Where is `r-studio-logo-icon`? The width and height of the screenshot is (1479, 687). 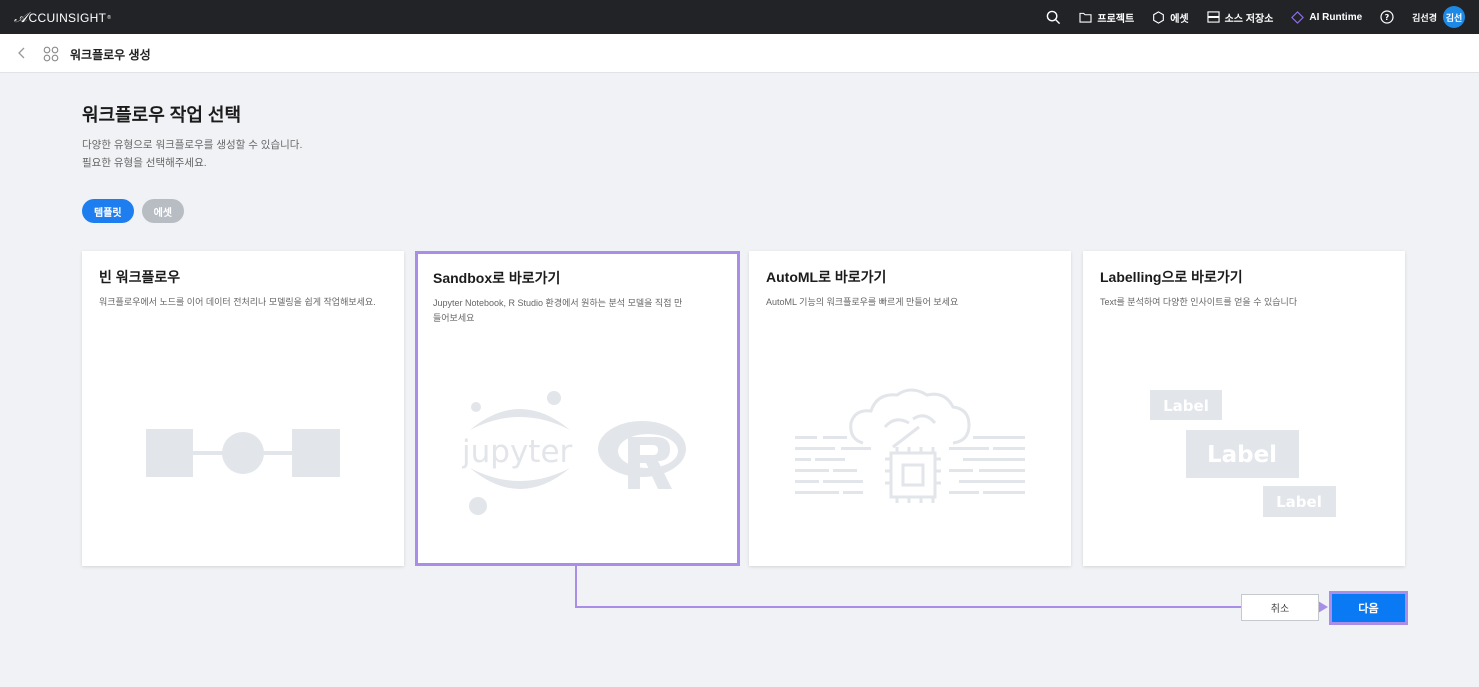 r-studio-logo-icon is located at coordinates (642, 455).